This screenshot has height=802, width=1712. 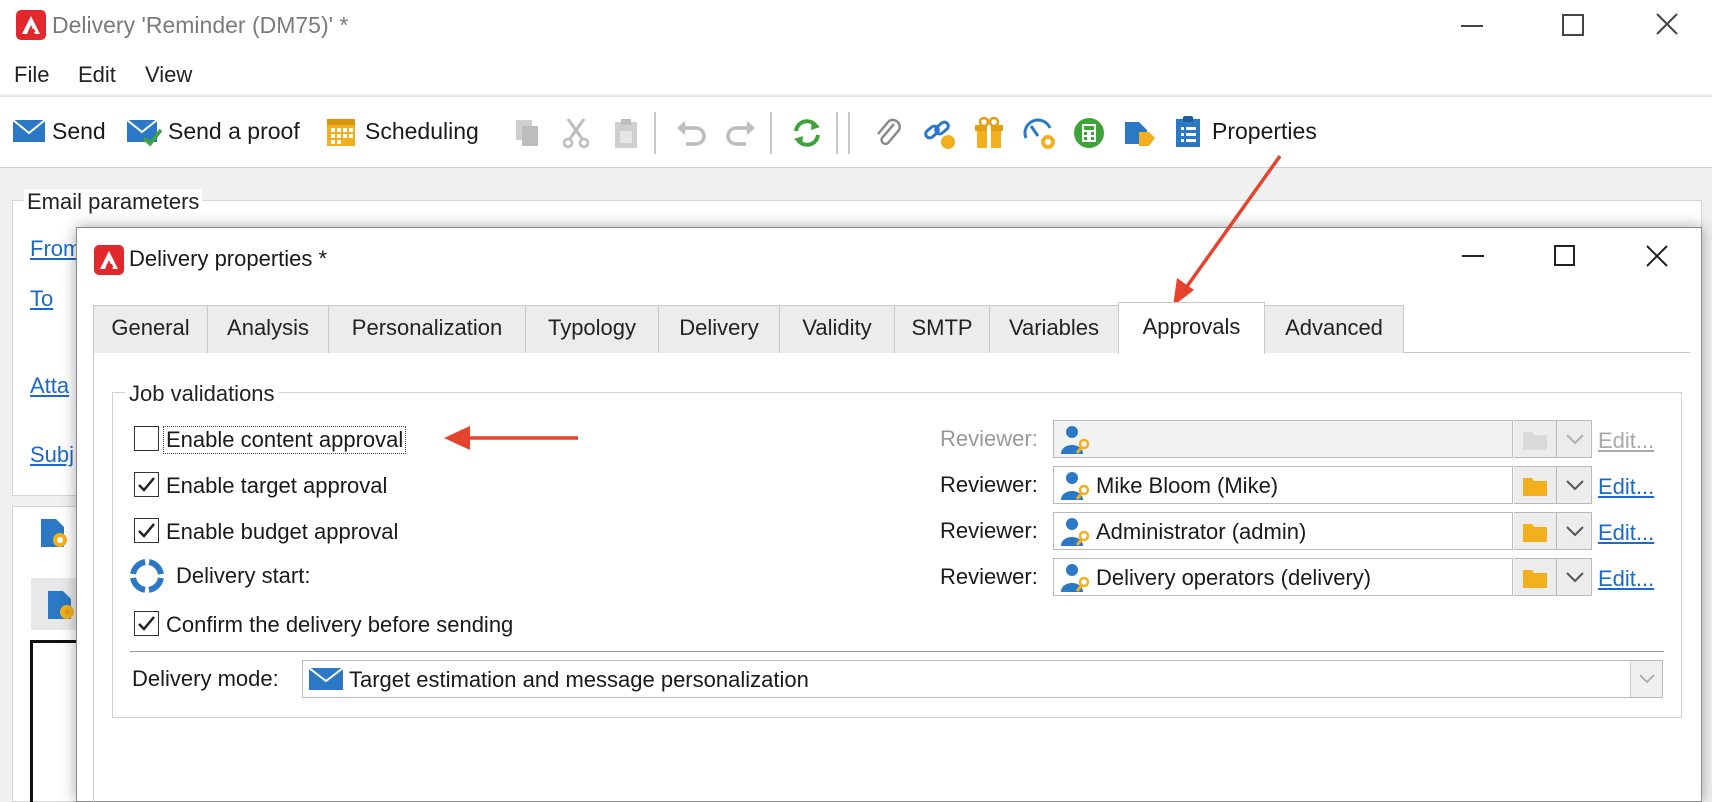 I want to click on annotation-arrow-content-approval, so click(x=511, y=438).